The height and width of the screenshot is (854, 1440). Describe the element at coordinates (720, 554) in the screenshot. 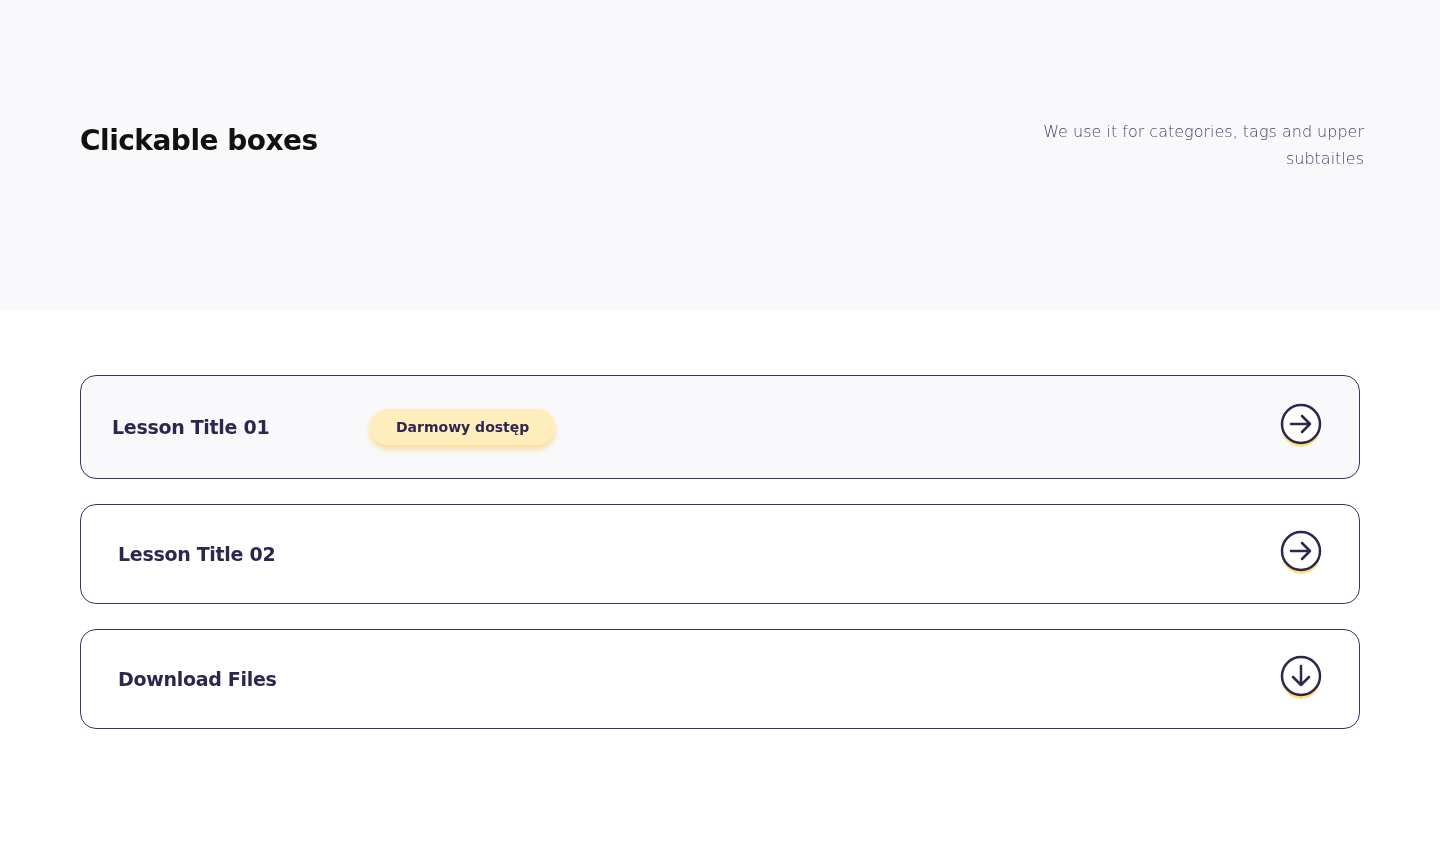

I see `clickable-box: Lesson Title 02` at that location.